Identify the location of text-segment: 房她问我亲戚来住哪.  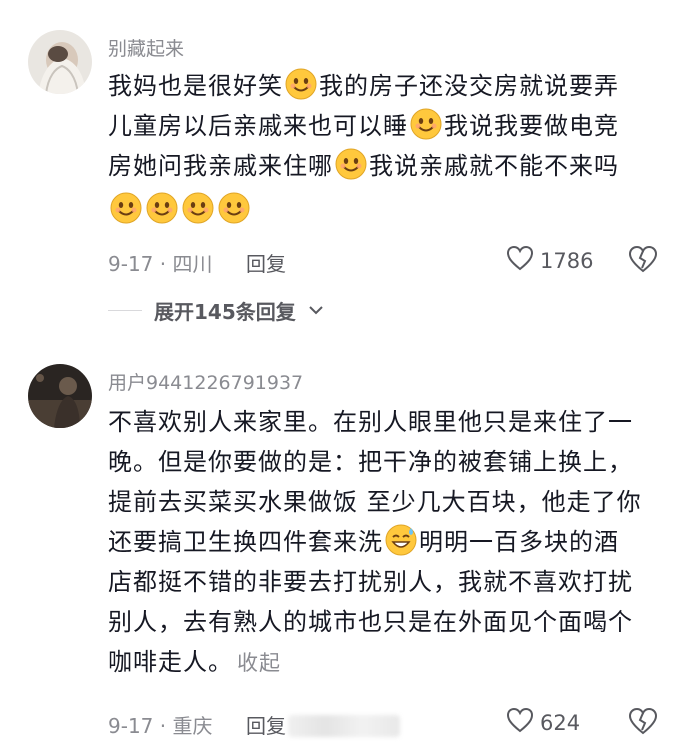
(220, 166).